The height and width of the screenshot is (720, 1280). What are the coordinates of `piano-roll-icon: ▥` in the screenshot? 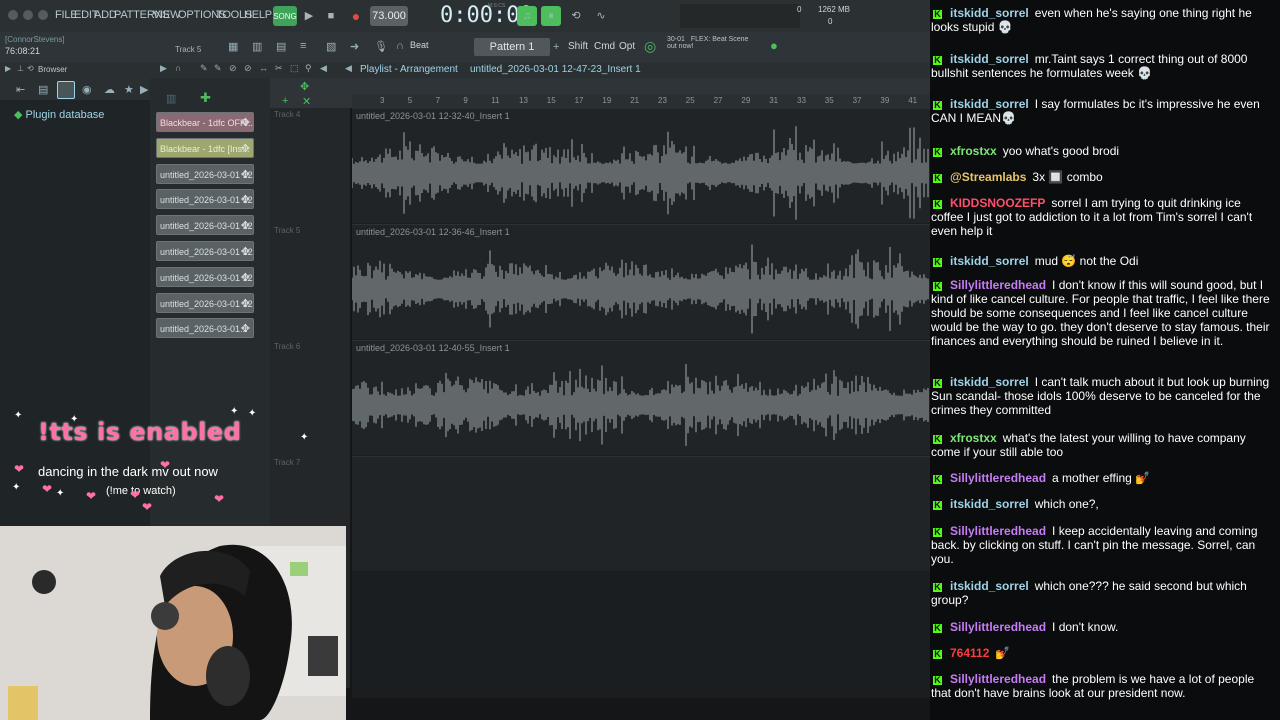 It's located at (257, 46).